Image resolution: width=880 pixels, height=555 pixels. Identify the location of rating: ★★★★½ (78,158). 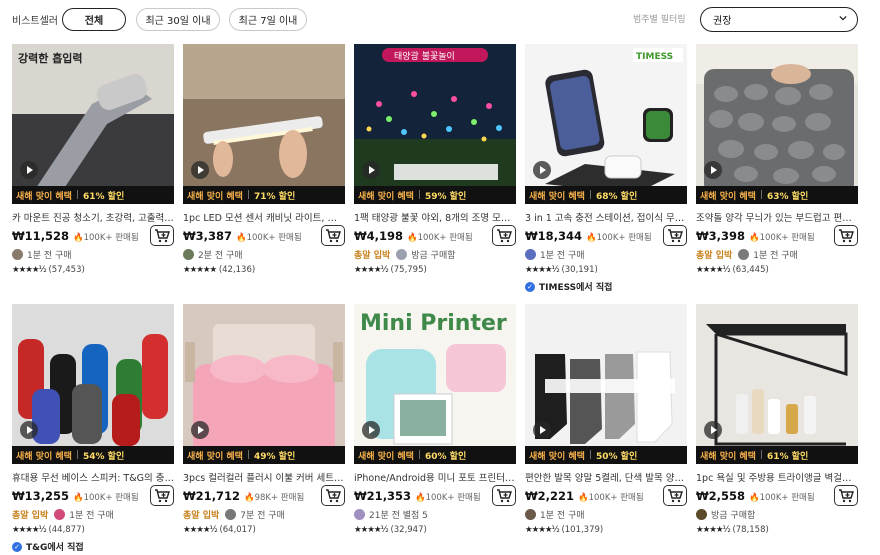
(732, 530).